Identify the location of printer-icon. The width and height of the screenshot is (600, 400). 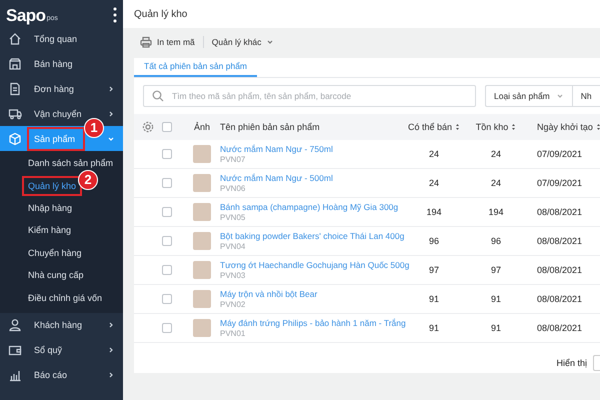
(146, 42).